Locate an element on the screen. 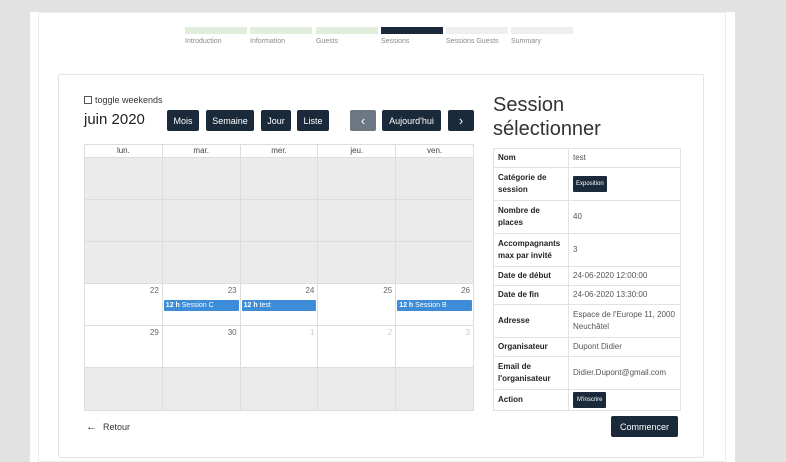 This screenshot has width=786, height=462. prev-button: ‹ is located at coordinates (363, 120).